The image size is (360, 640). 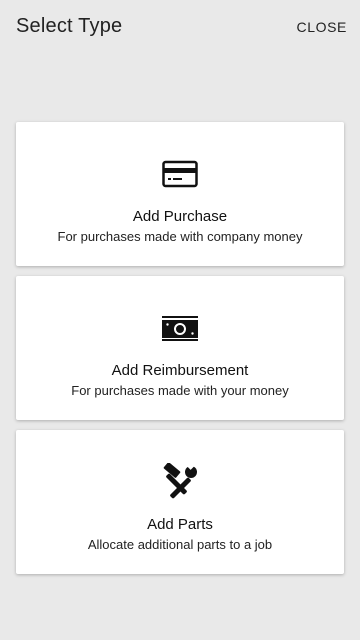 I want to click on credit-card-icon, so click(x=180, y=174).